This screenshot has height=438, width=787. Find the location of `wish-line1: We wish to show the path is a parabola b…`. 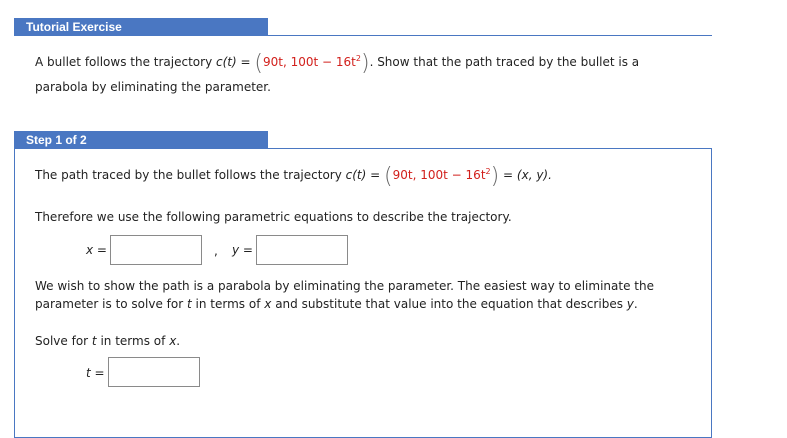

wish-line1: We wish to show the path is a parabola b… is located at coordinates (344, 286).